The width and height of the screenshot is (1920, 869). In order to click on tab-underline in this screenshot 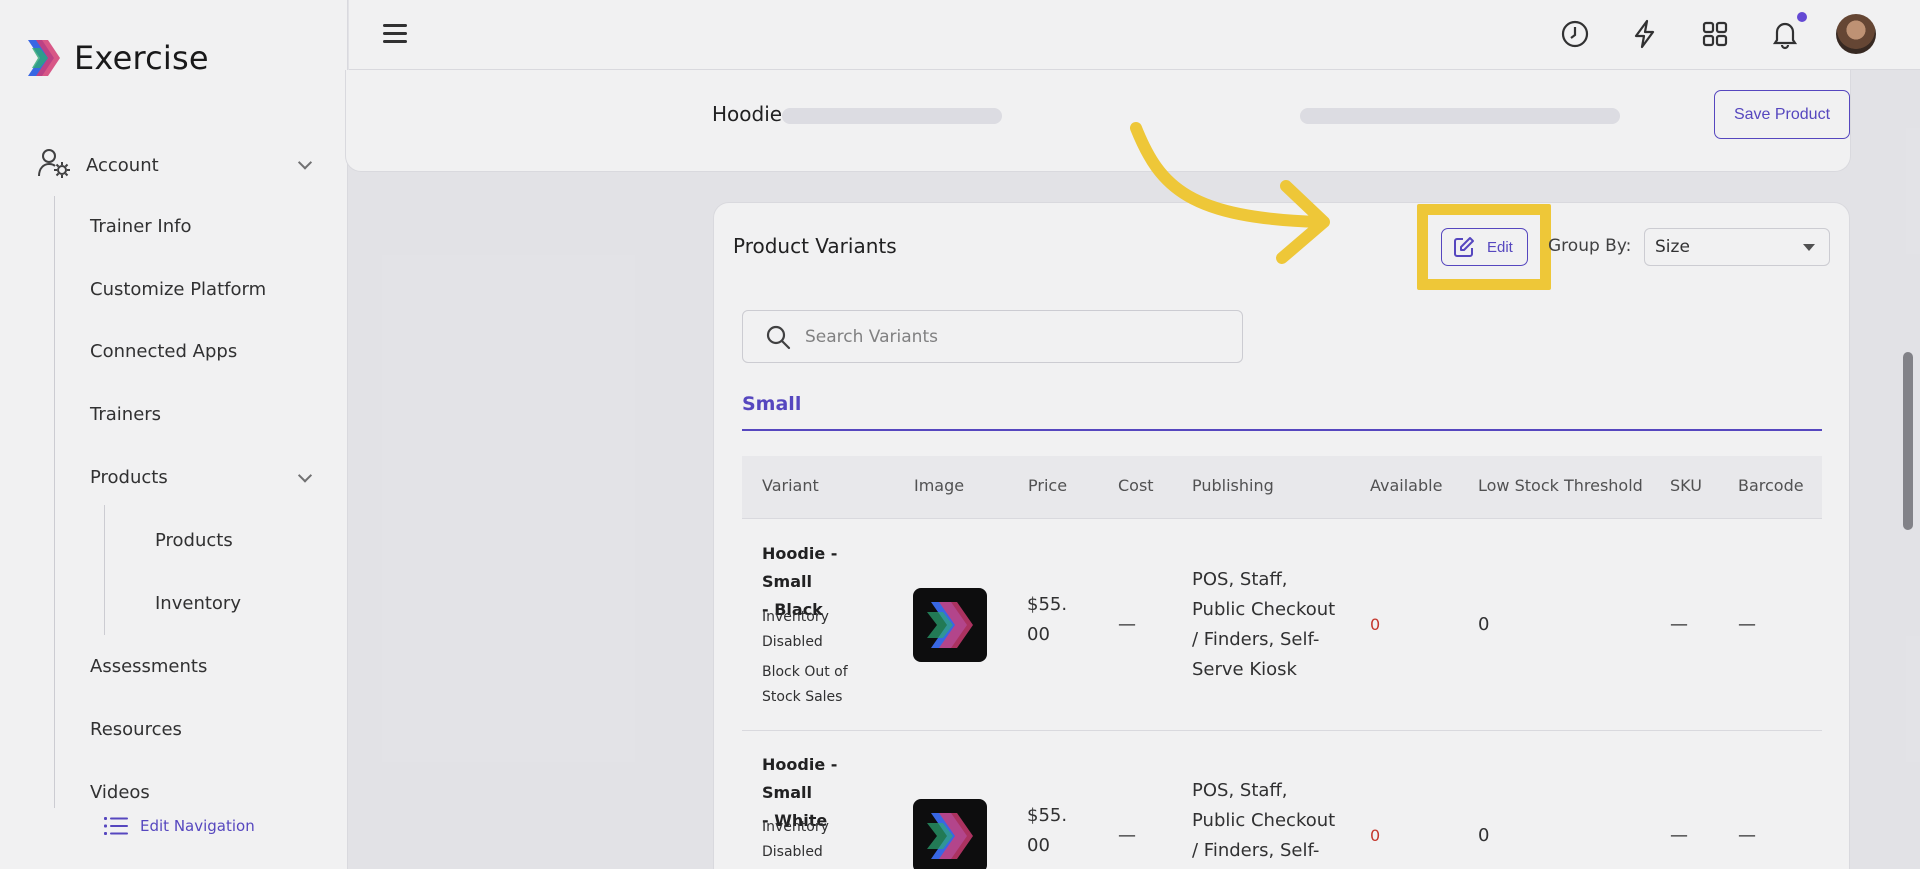, I will do `click(1282, 430)`.